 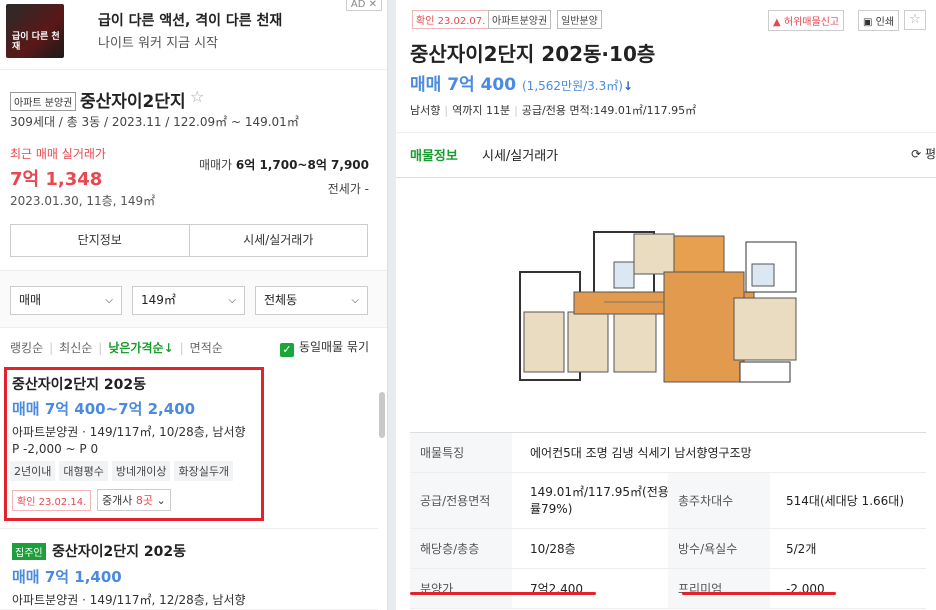 I want to click on station-distance: 역까지 11분, so click(x=481, y=110).